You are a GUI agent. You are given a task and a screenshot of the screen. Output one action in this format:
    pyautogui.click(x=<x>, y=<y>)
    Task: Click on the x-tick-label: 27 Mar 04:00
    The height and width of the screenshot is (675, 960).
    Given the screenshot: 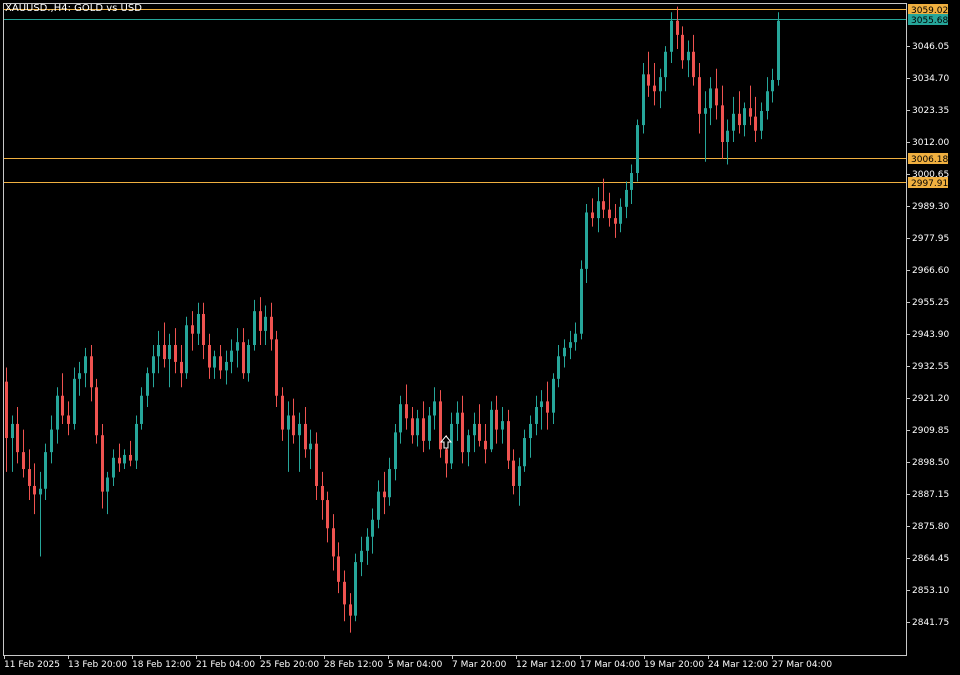 What is the action you would take?
    pyautogui.click(x=802, y=665)
    